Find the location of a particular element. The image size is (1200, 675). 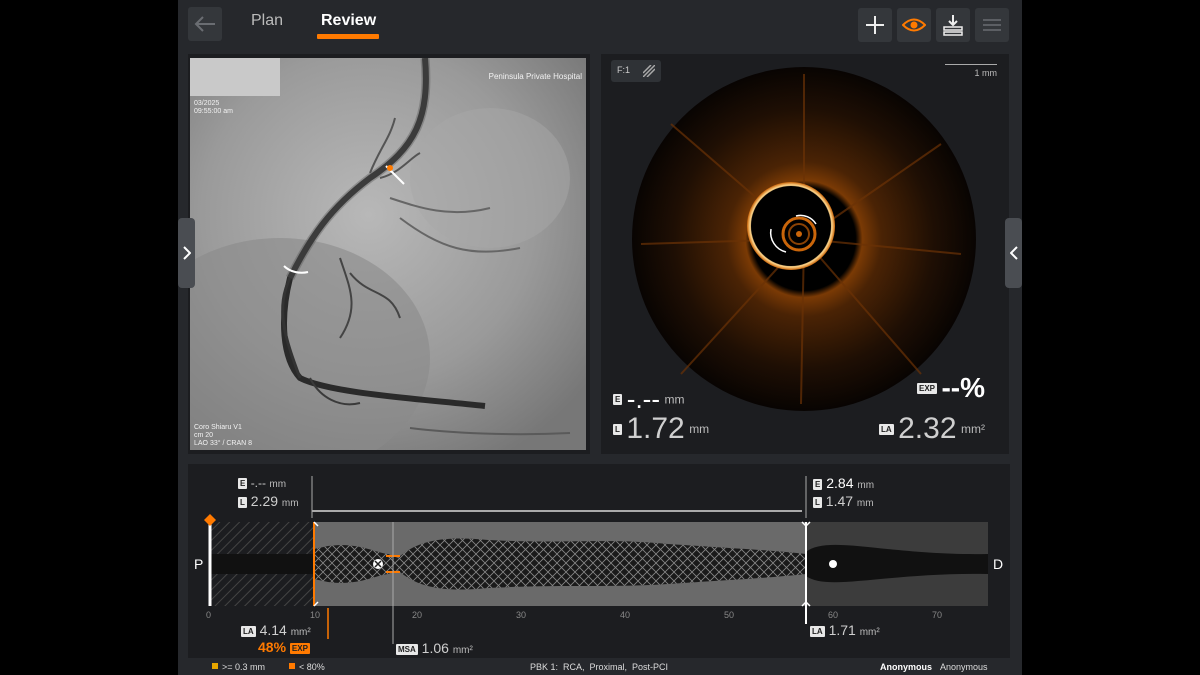

acquisition-time: 09:55:00 am is located at coordinates (213, 111).